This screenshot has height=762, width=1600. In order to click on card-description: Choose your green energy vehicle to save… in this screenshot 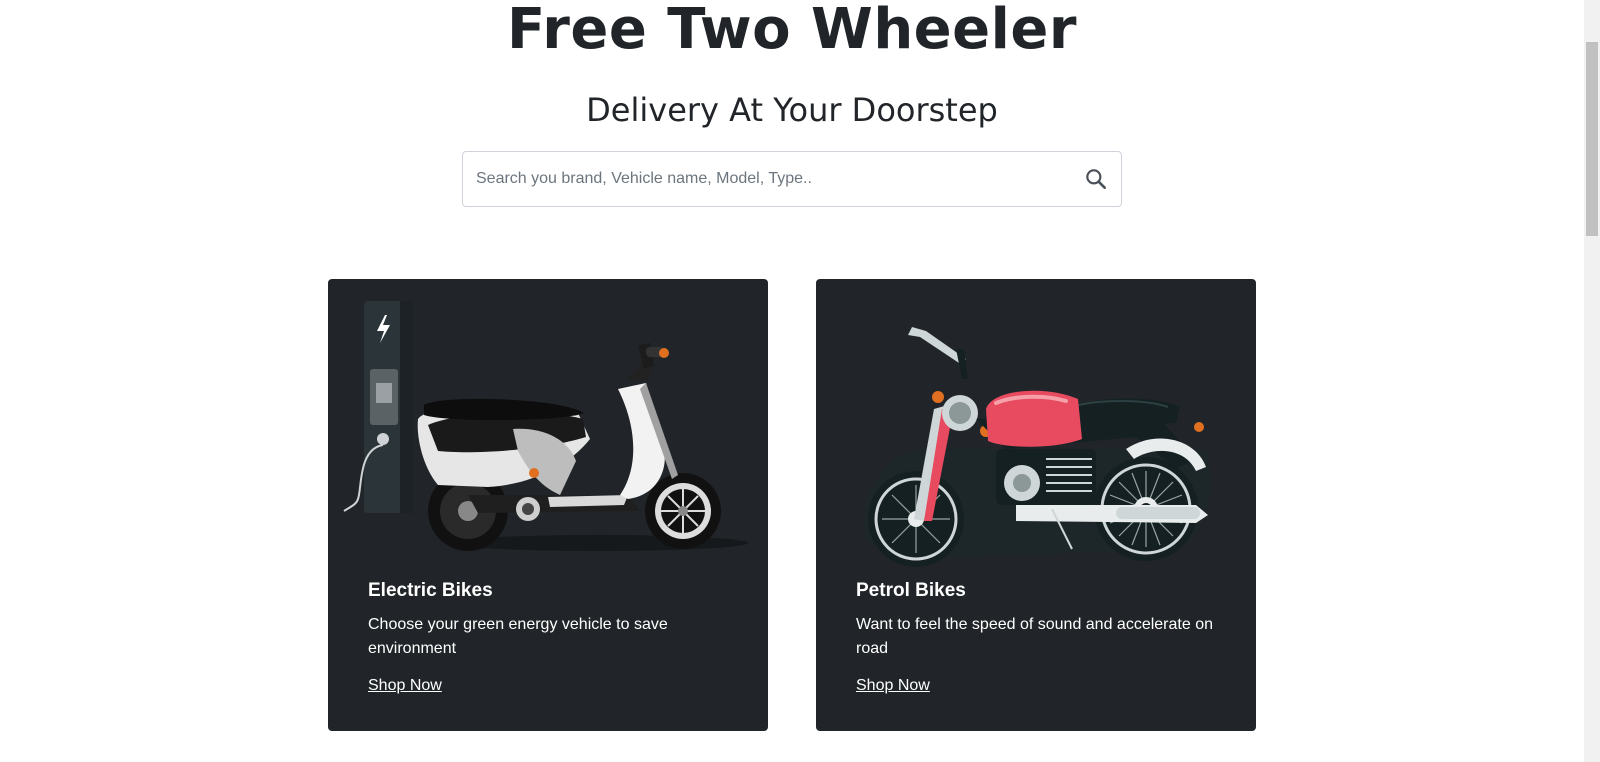, I will do `click(518, 636)`.